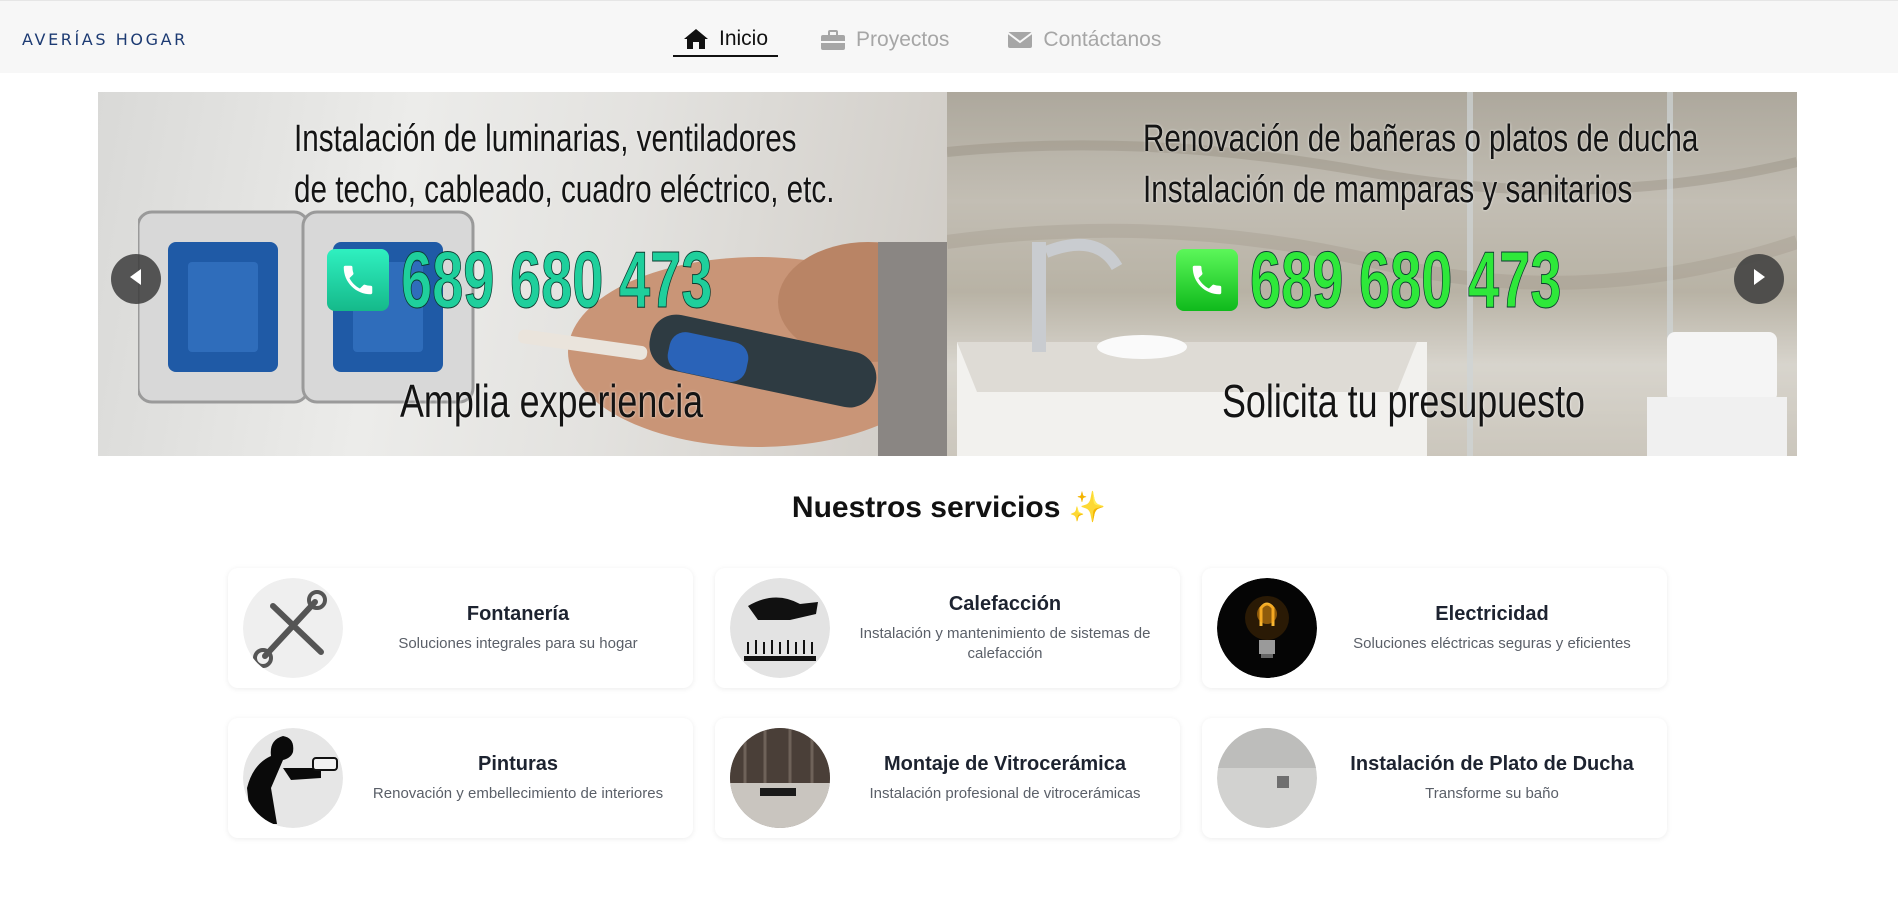 This screenshot has height=907, width=1898. Describe the element at coordinates (1020, 40) in the screenshot. I see `envelope-icon` at that location.